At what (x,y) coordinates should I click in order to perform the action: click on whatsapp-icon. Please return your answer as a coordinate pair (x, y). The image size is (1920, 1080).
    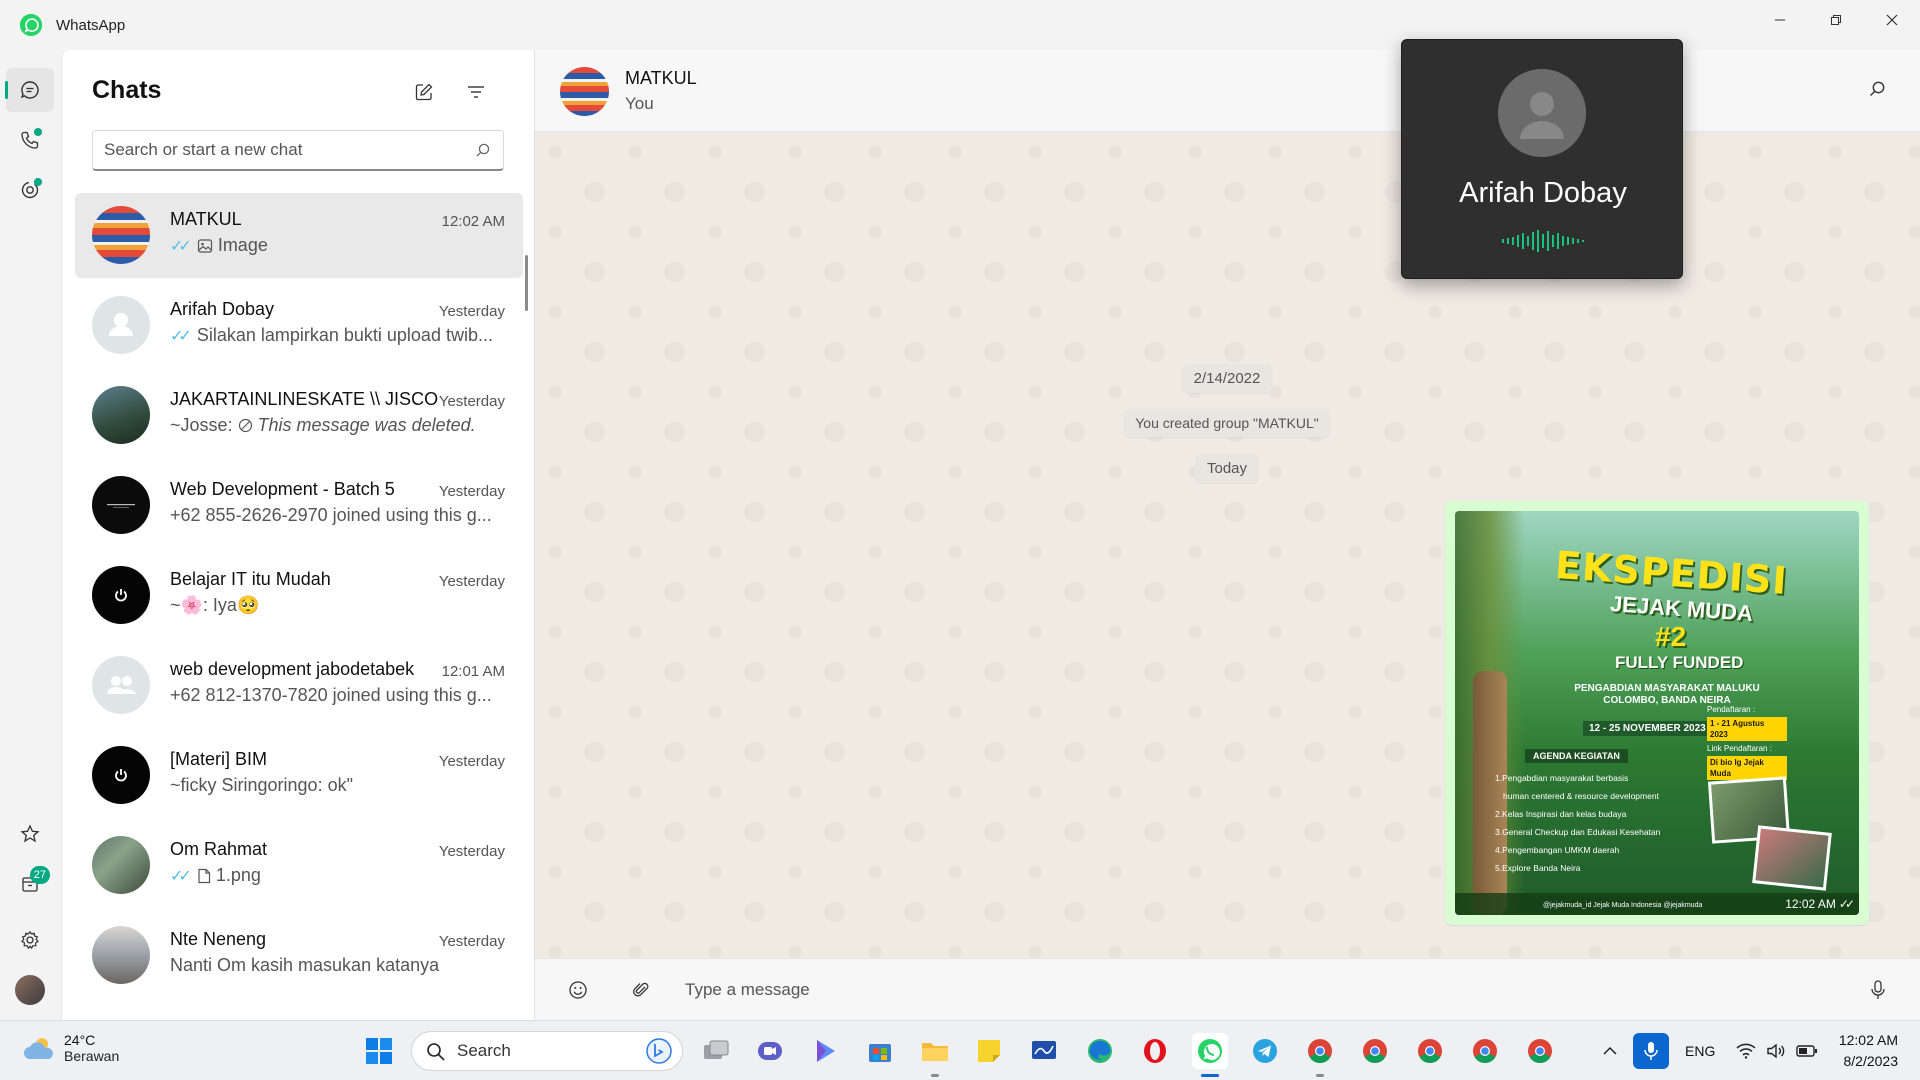
    Looking at the image, I should click on (1210, 1051).